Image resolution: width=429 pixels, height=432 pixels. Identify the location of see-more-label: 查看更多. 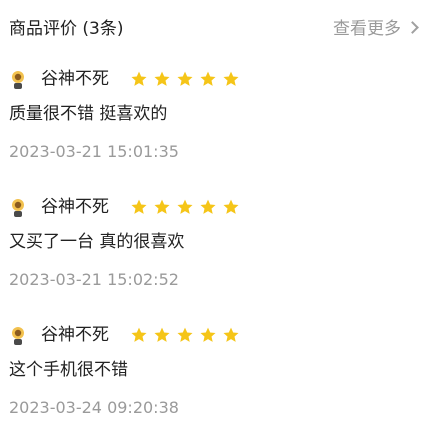
(367, 29).